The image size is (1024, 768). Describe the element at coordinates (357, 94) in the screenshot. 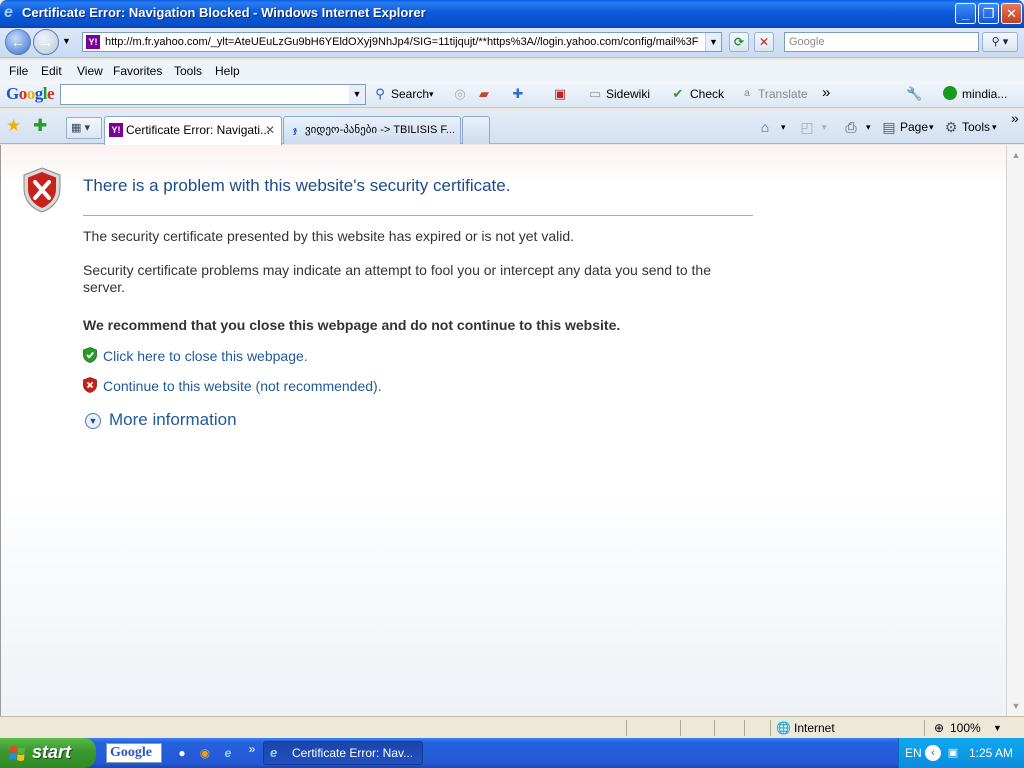

I see `google-search-dropdown-icon: ▼` at that location.